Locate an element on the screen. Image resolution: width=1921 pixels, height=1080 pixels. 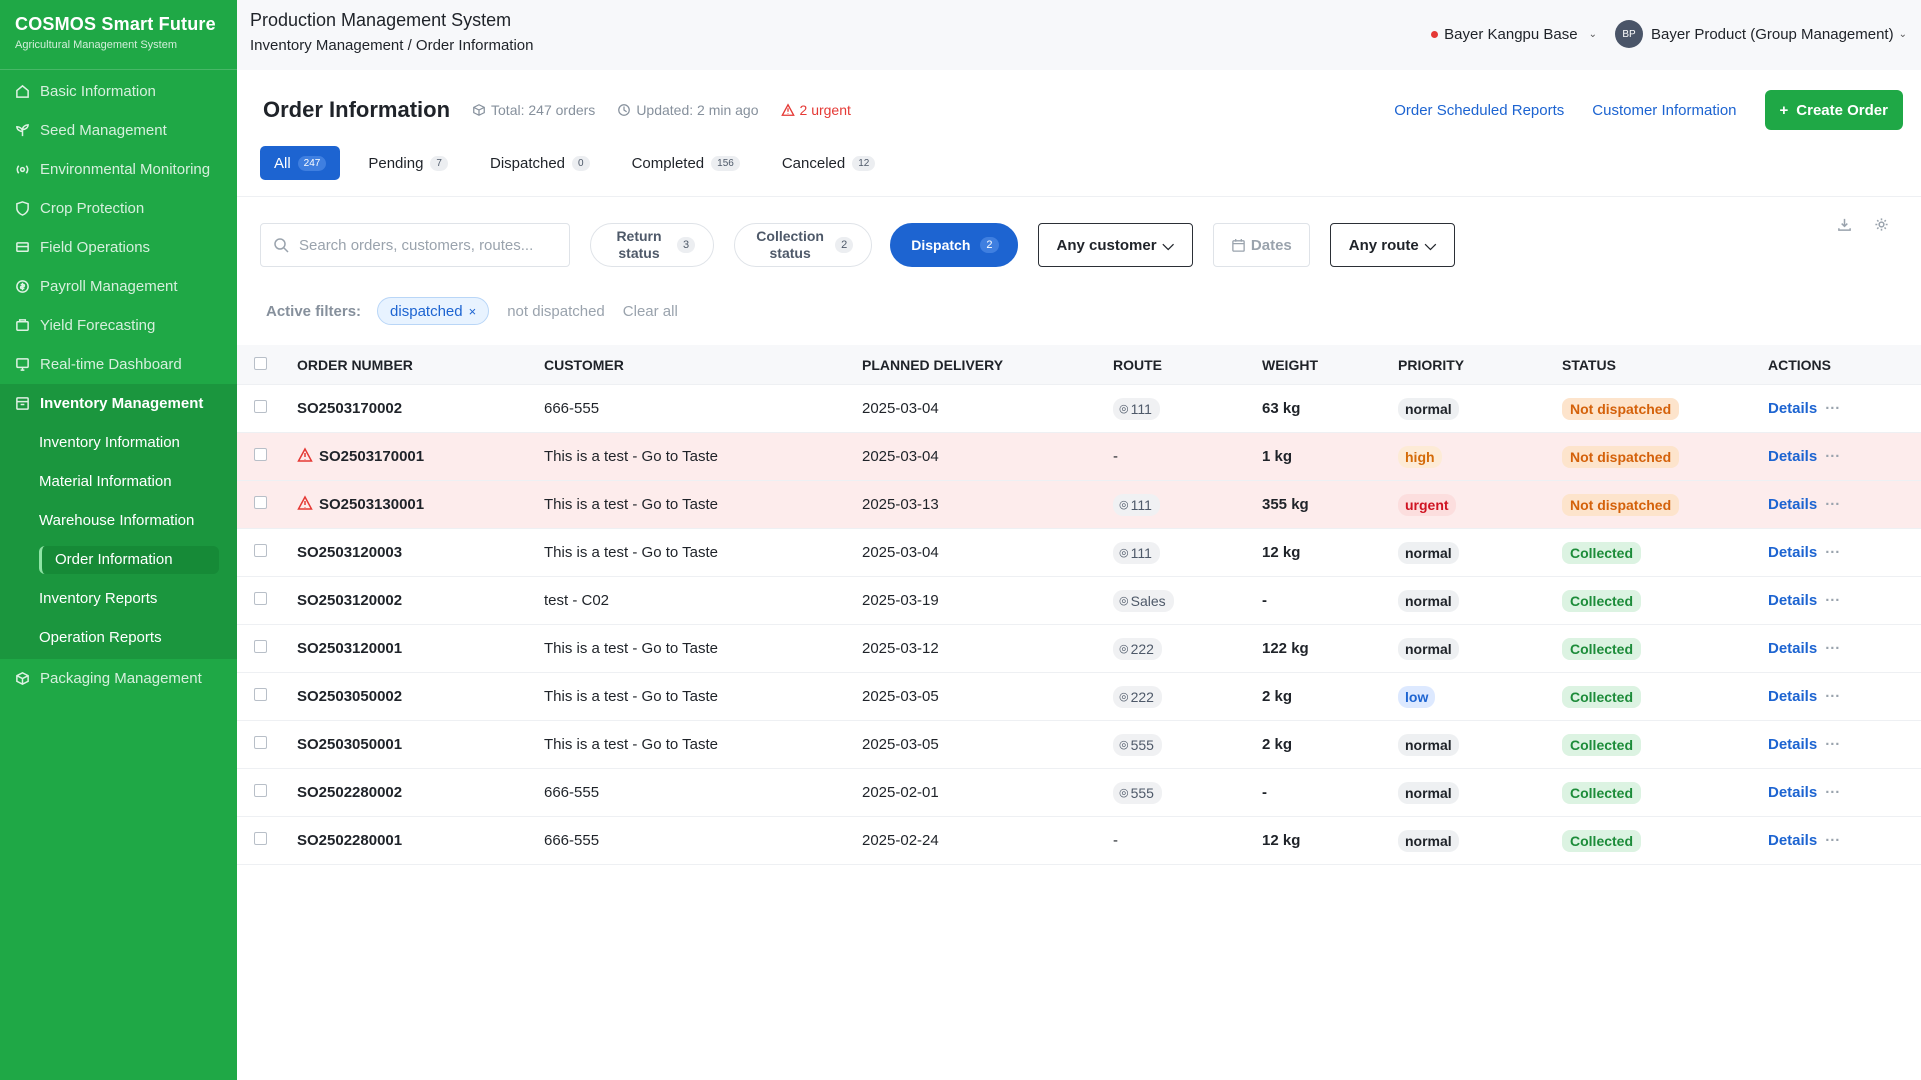
order-number: SO2503170002 is located at coordinates (349, 408).